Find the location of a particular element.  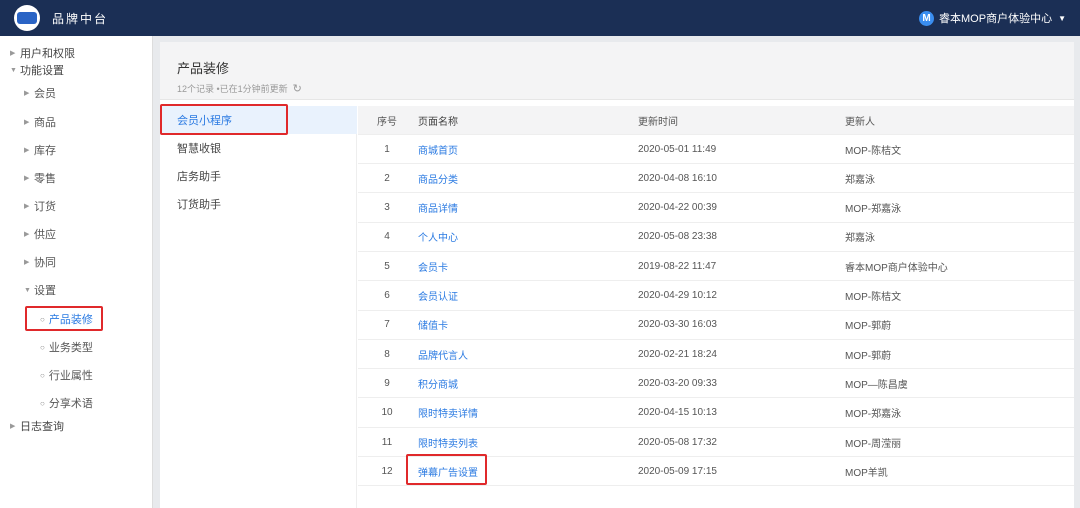

update-time: 2020-04-22 00:39 is located at coordinates (677, 208).